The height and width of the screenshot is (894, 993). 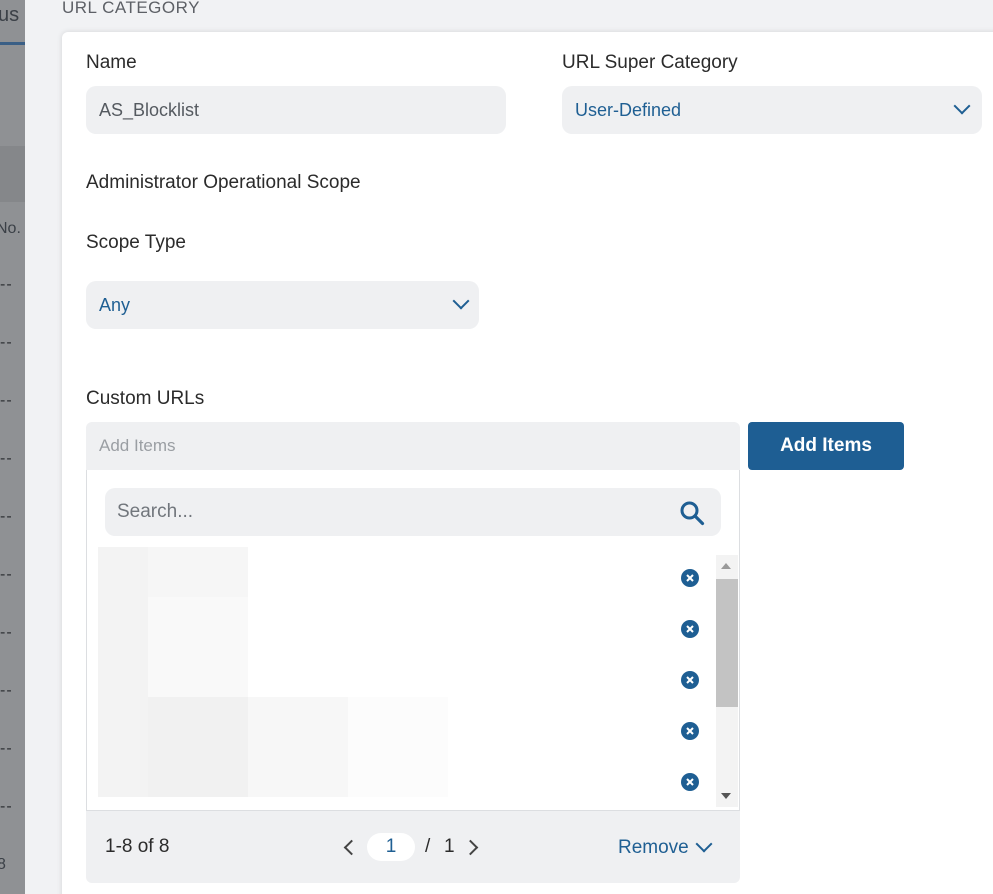 What do you see at coordinates (282, 305) in the screenshot?
I see `scope-type-select: Any` at bounding box center [282, 305].